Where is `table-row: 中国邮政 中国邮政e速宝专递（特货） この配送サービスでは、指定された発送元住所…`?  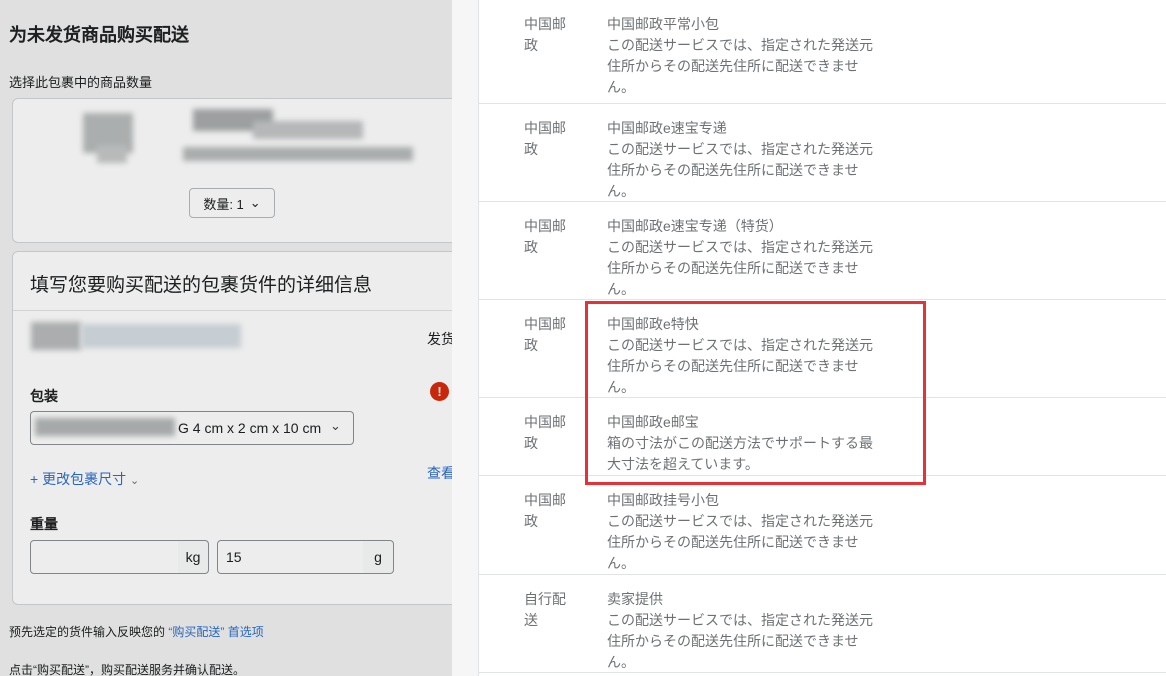 table-row: 中国邮政 中国邮政e速宝专递（特货） この配送サービスでは、指定された発送元住所… is located at coordinates (822, 251).